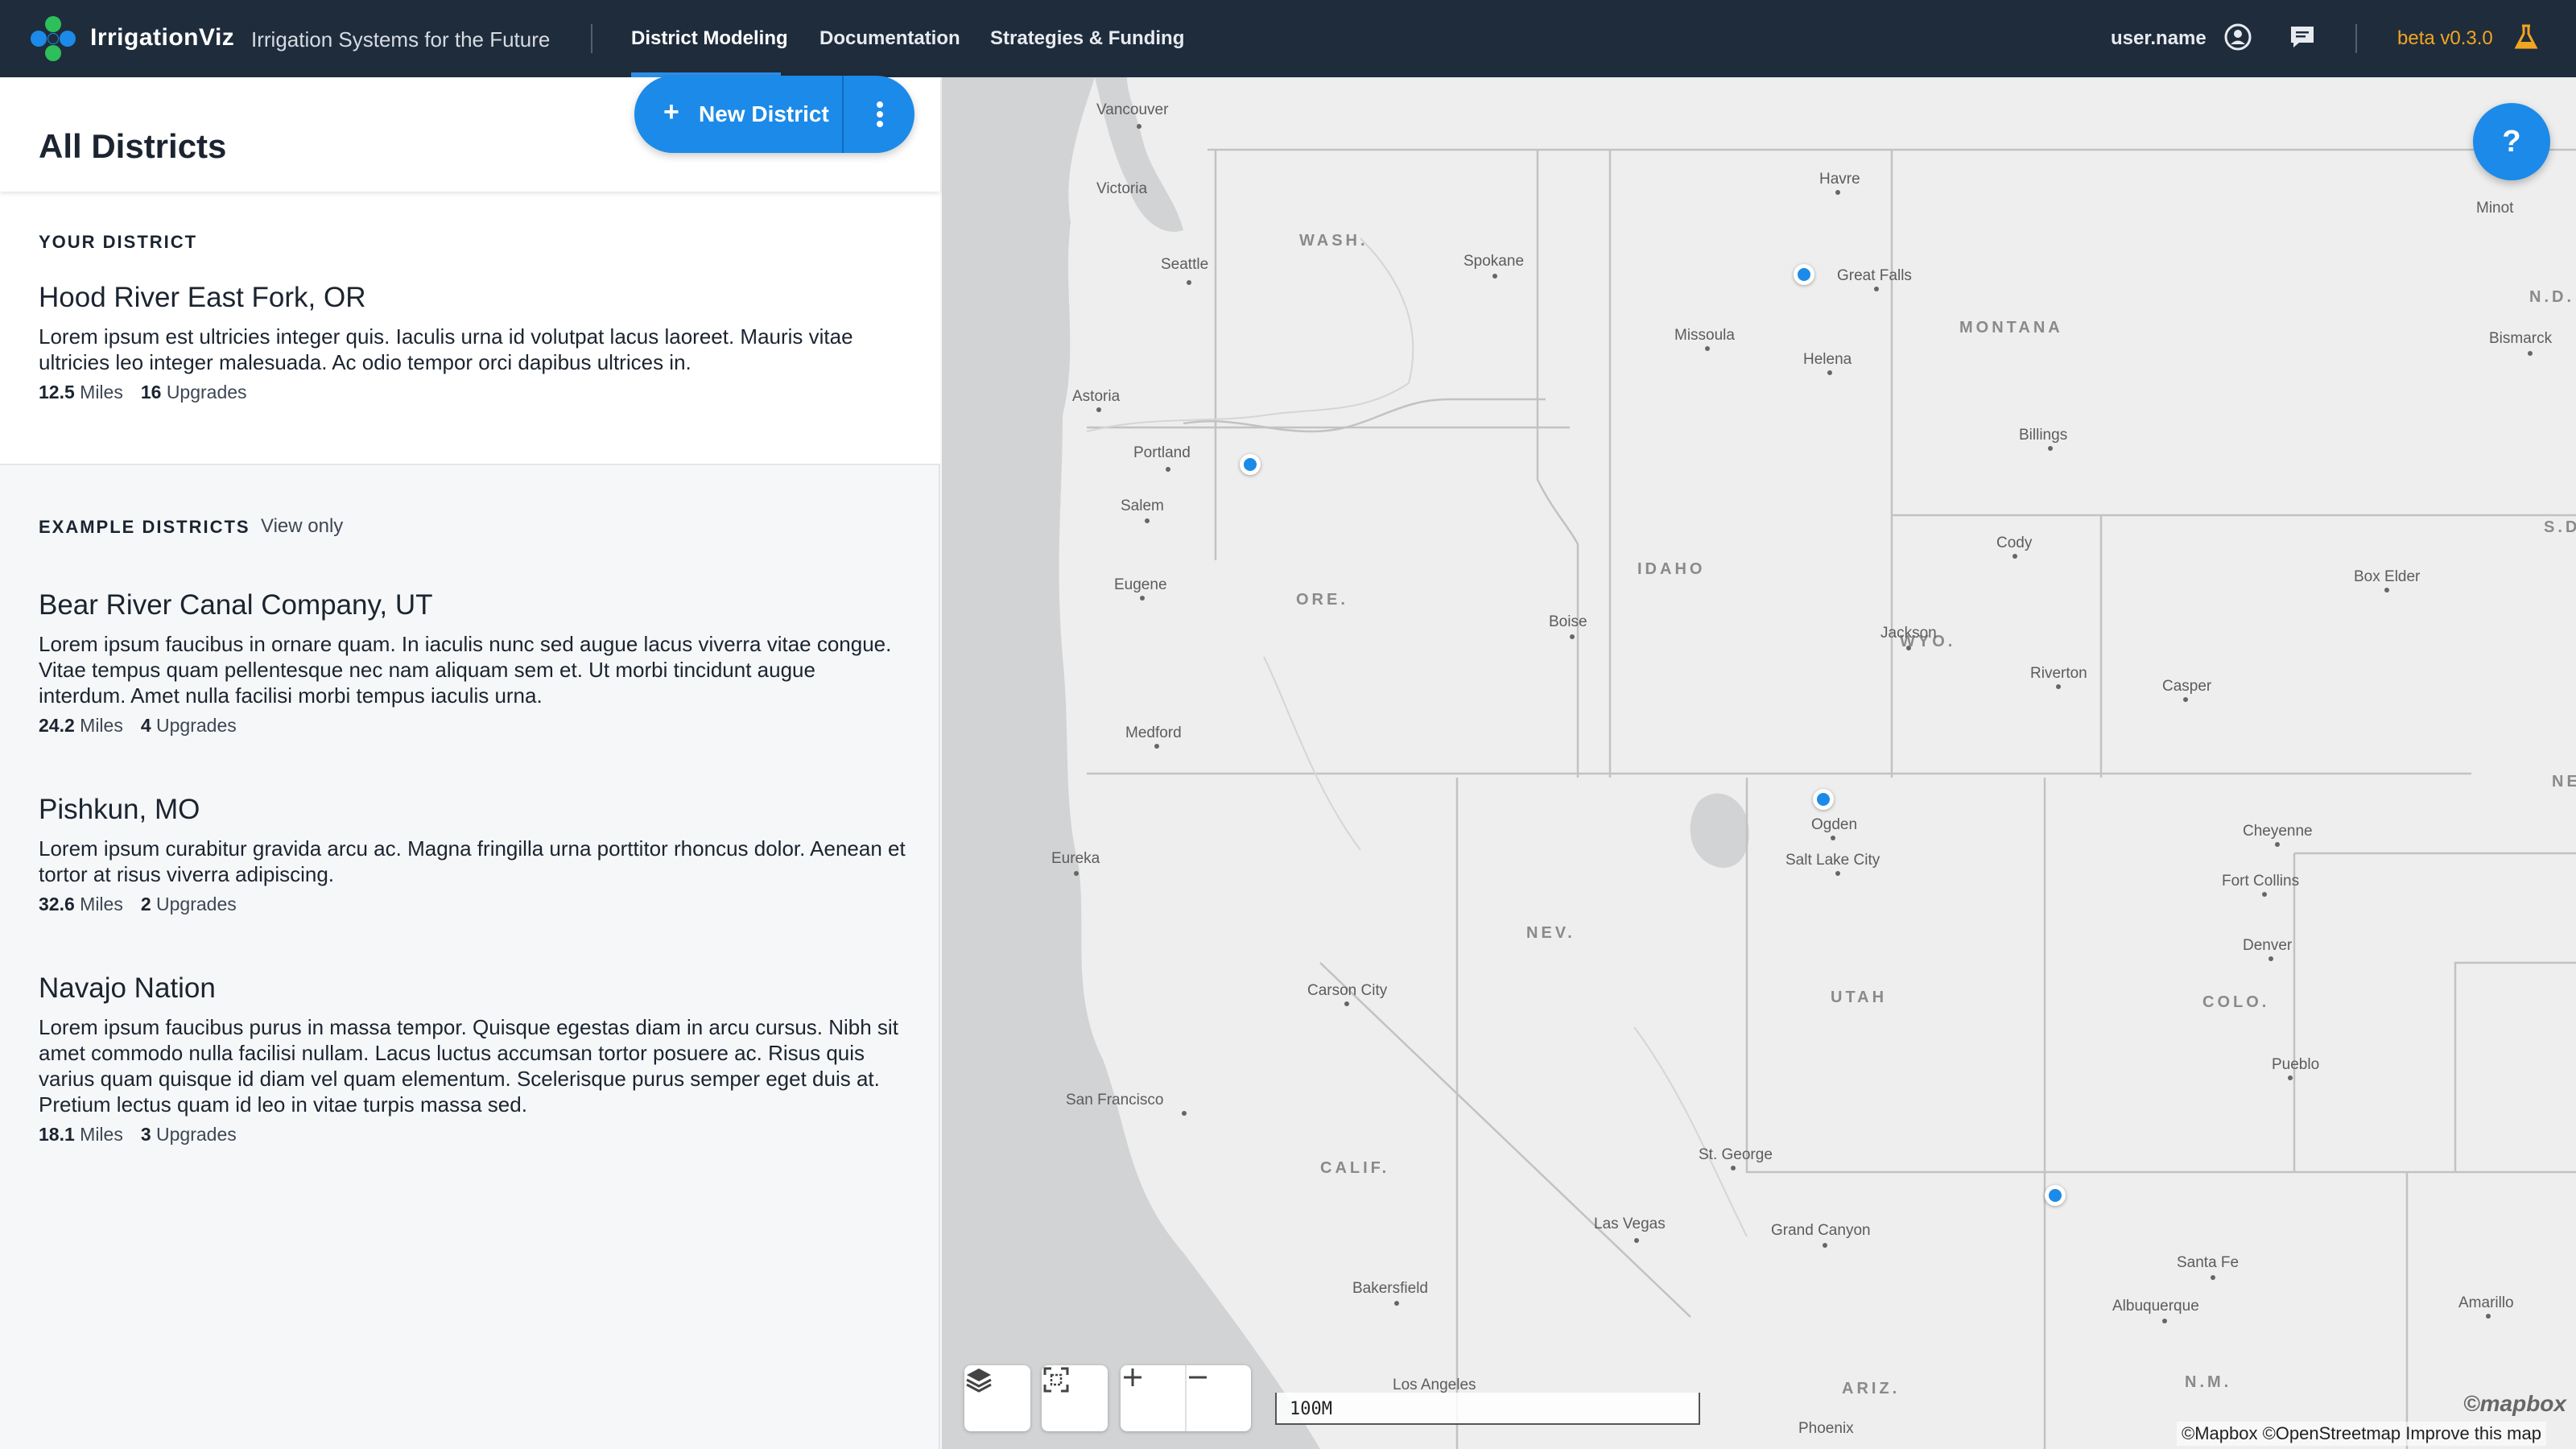 This screenshot has width=2576, height=1449. What do you see at coordinates (2511, 141) in the screenshot?
I see `help-button: ?` at bounding box center [2511, 141].